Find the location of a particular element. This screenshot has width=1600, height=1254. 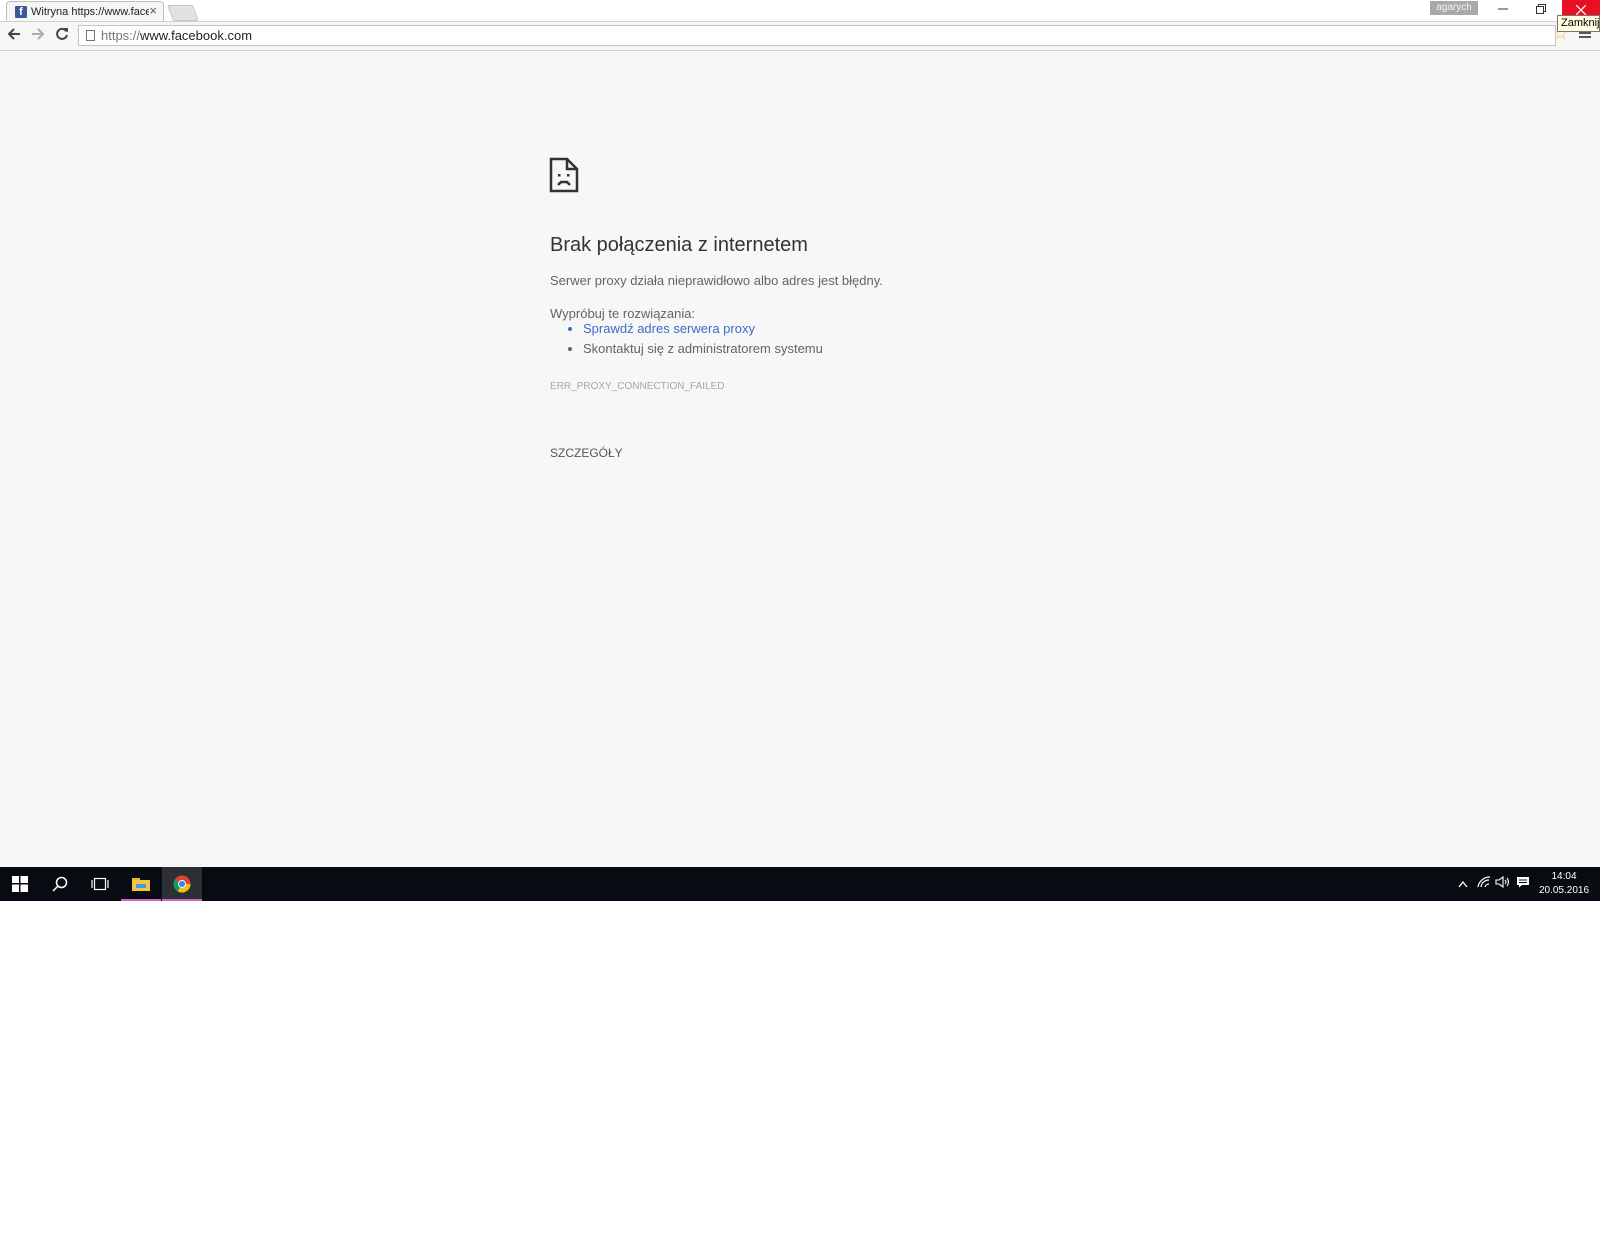

network-icon is located at coordinates (1484, 882).